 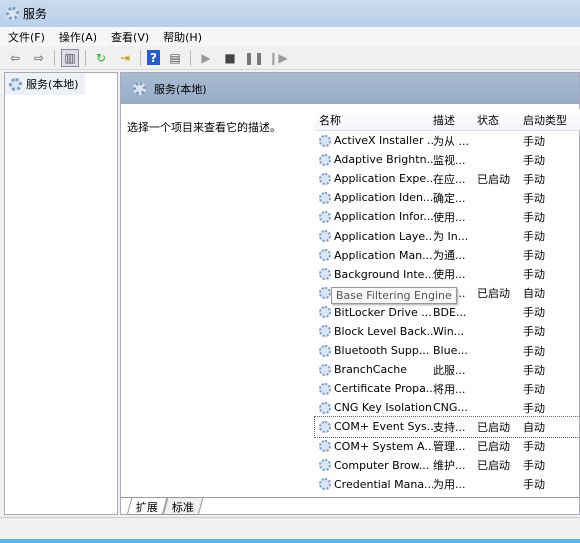 What do you see at coordinates (39, 58) in the screenshot?
I see `forward-icon: ⇨` at bounding box center [39, 58].